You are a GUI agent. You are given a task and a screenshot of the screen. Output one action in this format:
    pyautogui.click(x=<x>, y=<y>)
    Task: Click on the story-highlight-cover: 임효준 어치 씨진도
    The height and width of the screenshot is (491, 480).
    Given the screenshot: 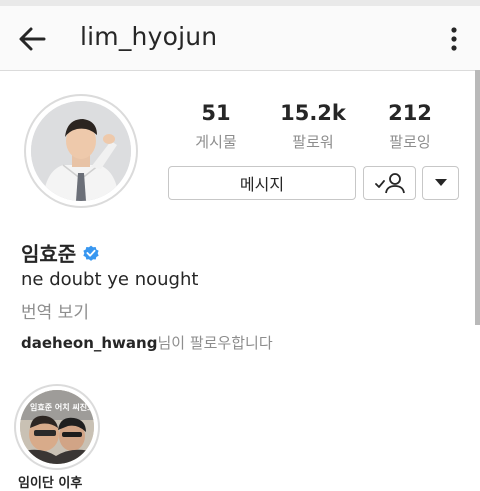 What is the action you would take?
    pyautogui.click(x=57, y=427)
    